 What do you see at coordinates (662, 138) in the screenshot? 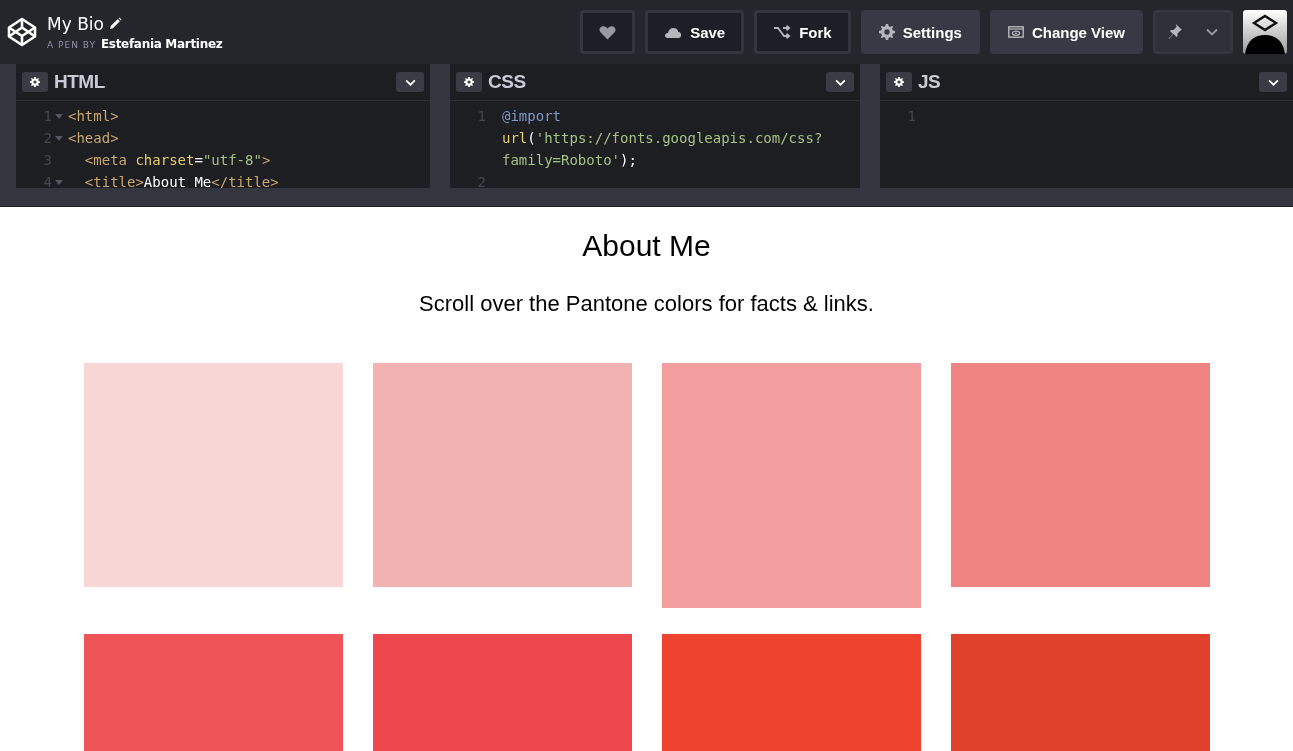
I see `code-line: url('https://fonts.googleapis.com/css?` at bounding box center [662, 138].